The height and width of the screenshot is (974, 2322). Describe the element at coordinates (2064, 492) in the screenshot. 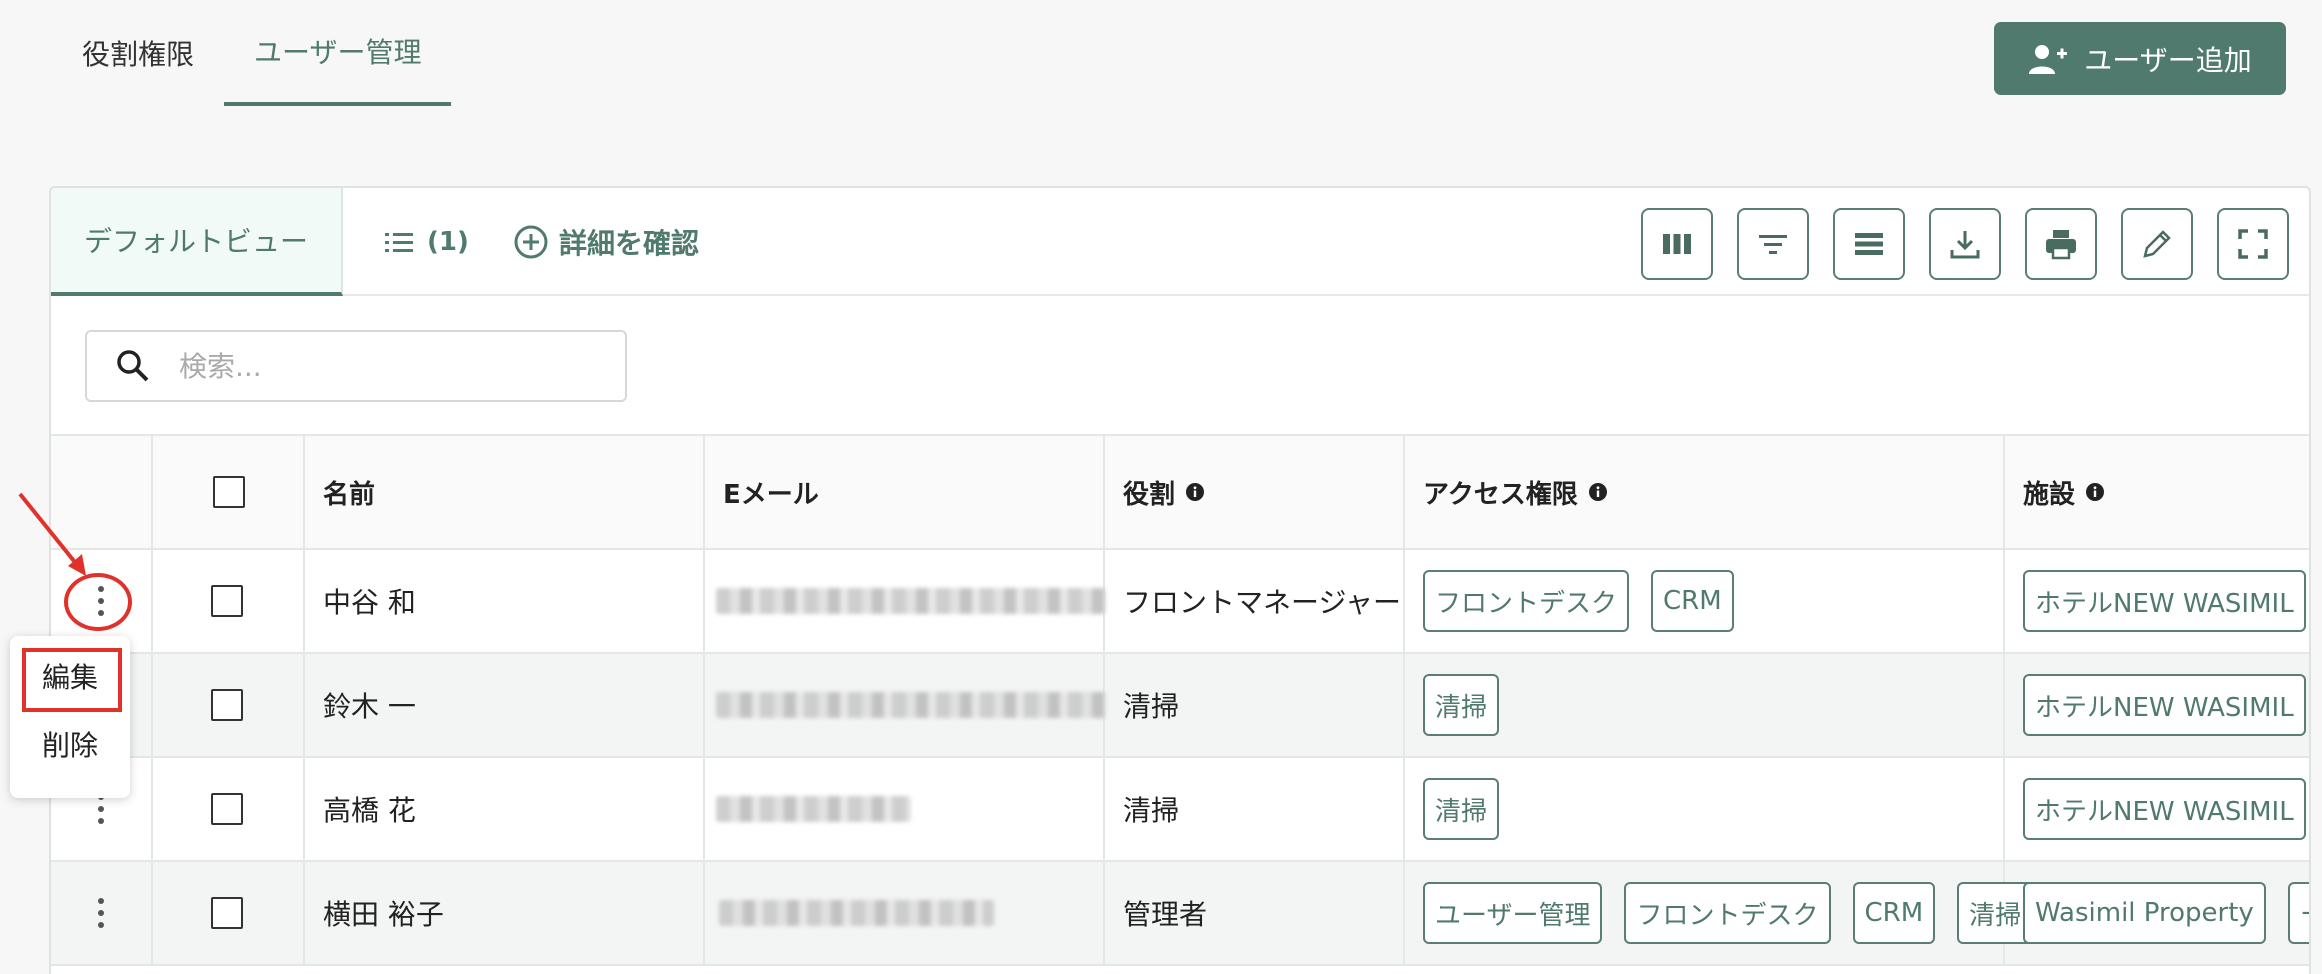

I see `header-facility: 施設` at that location.